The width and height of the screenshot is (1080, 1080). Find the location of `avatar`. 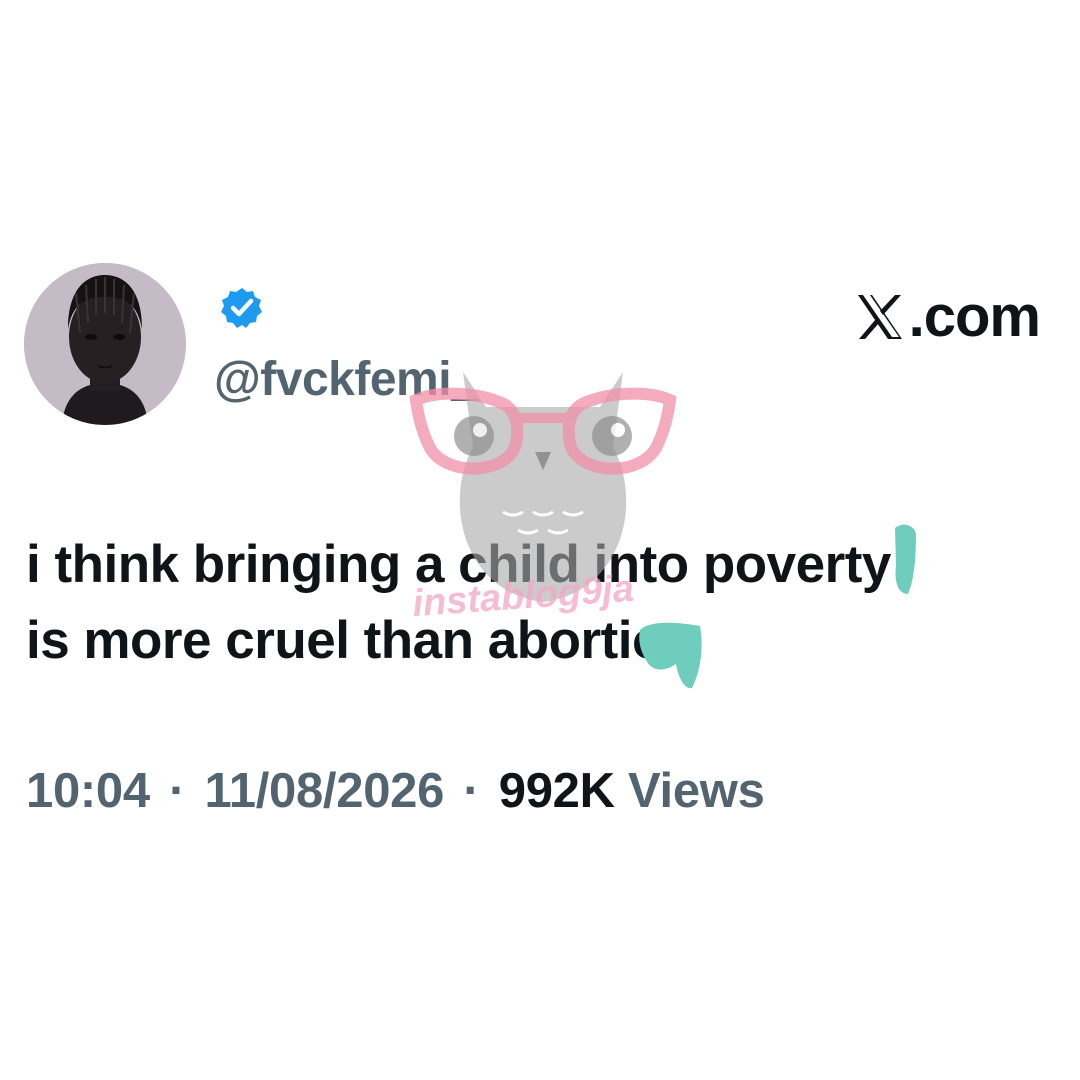

avatar is located at coordinates (105, 344).